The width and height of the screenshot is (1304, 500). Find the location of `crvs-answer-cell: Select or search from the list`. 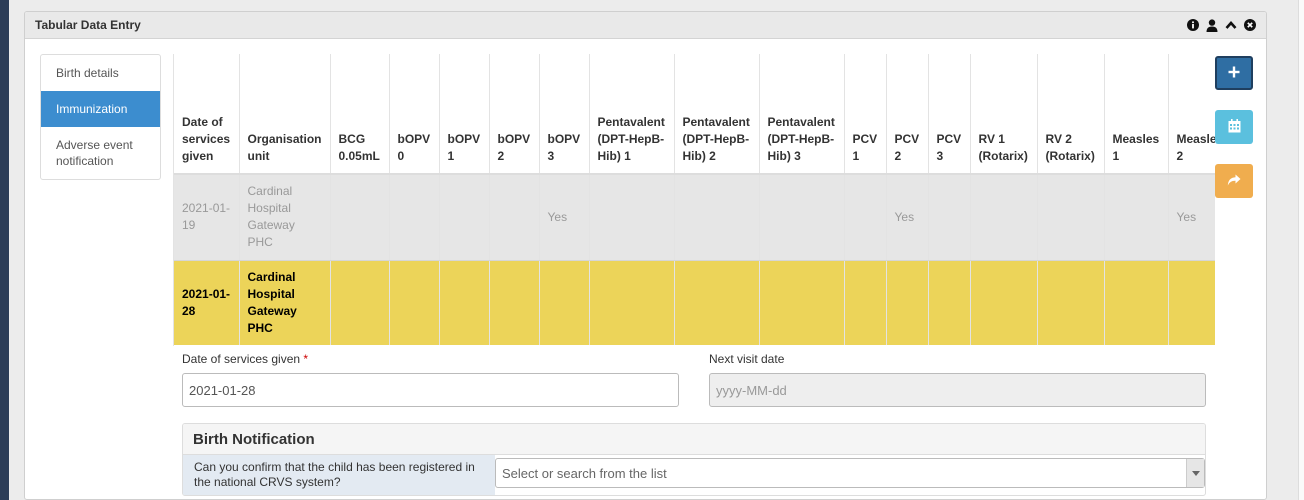

crvs-answer-cell: Select or search from the list is located at coordinates (850, 475).